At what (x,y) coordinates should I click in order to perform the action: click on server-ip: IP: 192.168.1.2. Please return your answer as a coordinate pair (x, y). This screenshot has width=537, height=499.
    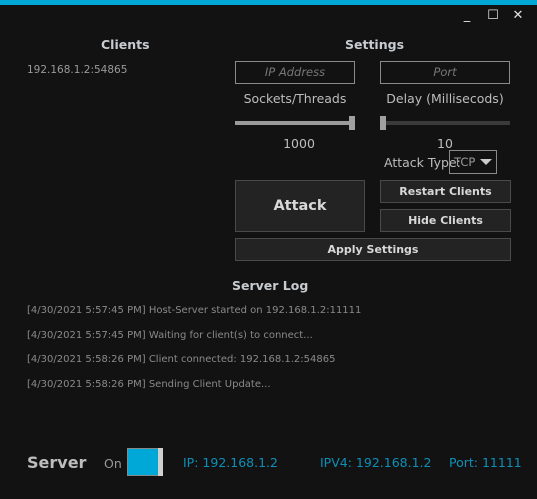
    Looking at the image, I should click on (230, 462).